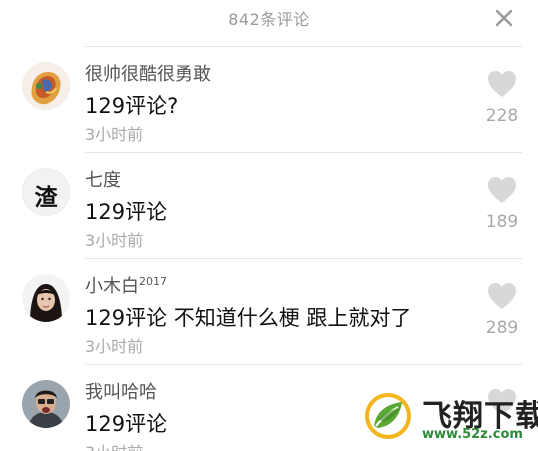 The image size is (538, 451). Describe the element at coordinates (472, 434) in the screenshot. I see `watermark-url: www.52z.com` at that location.